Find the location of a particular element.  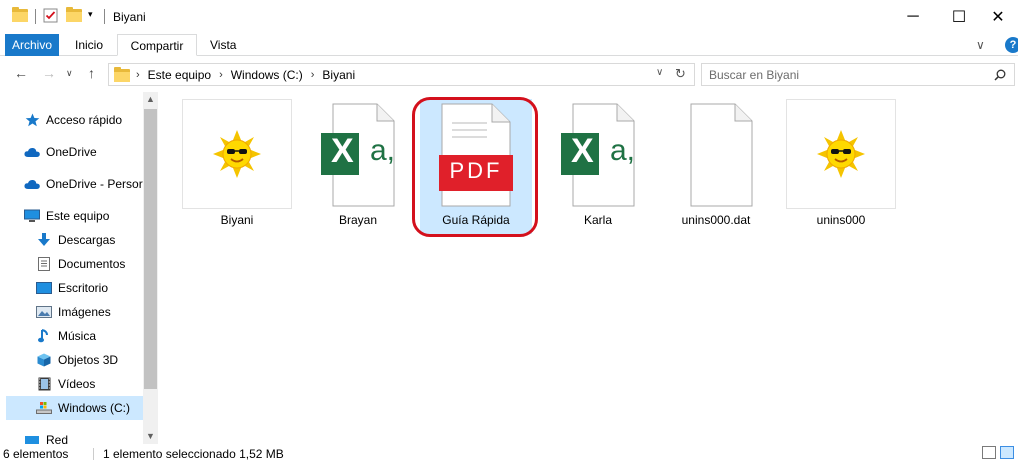

blank-file-icon is located at coordinates (721, 155).